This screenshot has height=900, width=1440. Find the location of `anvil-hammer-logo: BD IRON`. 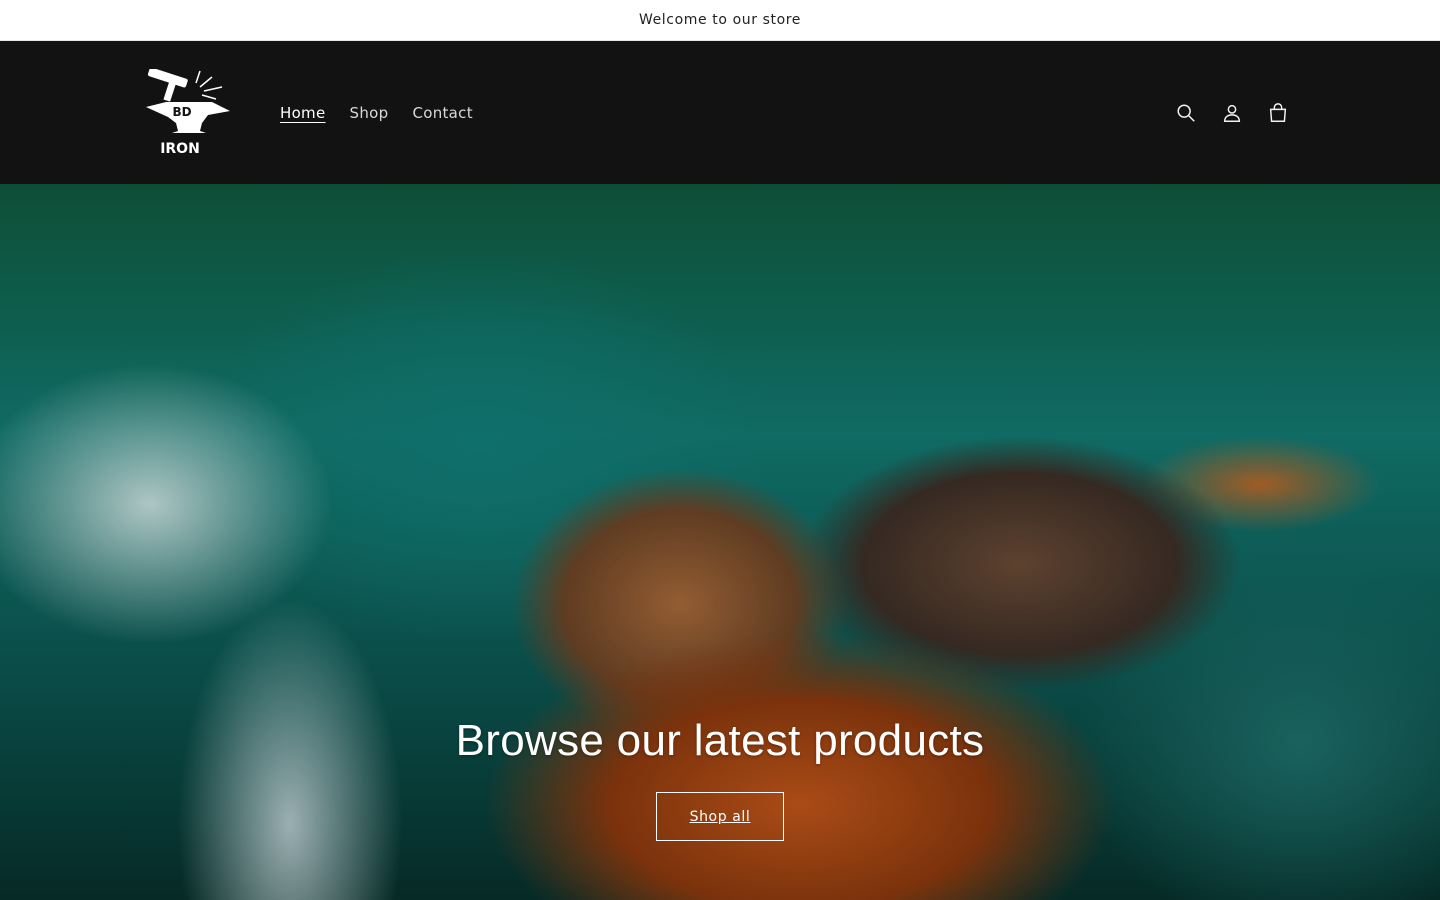

anvil-hammer-logo: BD IRON is located at coordinates (188, 112).